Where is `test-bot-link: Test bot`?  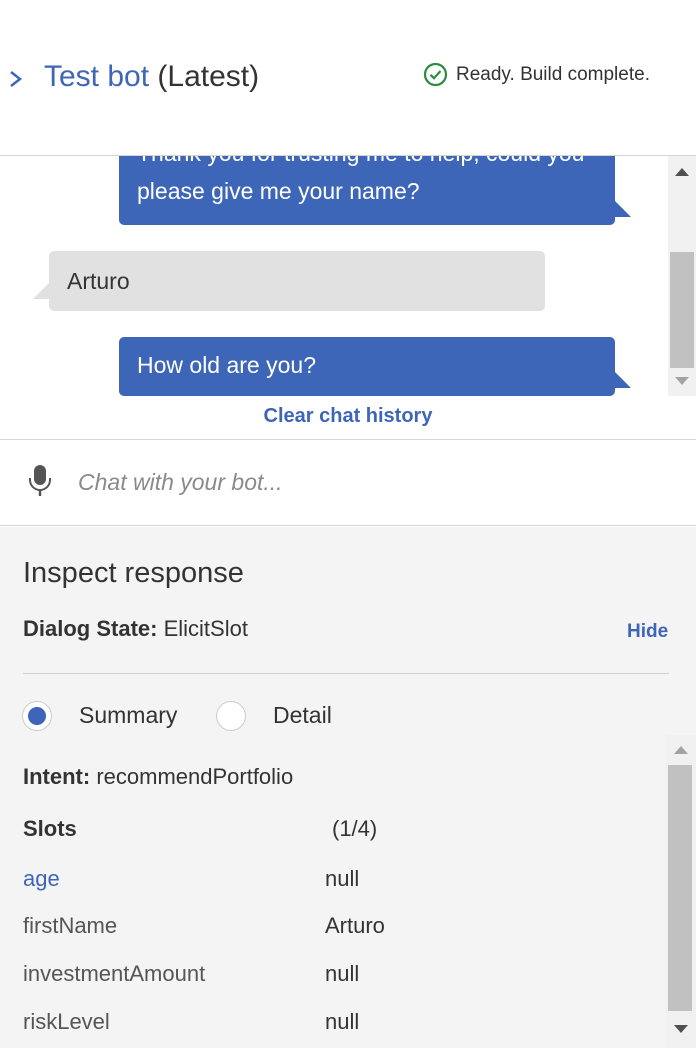
test-bot-link: Test bot is located at coordinates (96, 76).